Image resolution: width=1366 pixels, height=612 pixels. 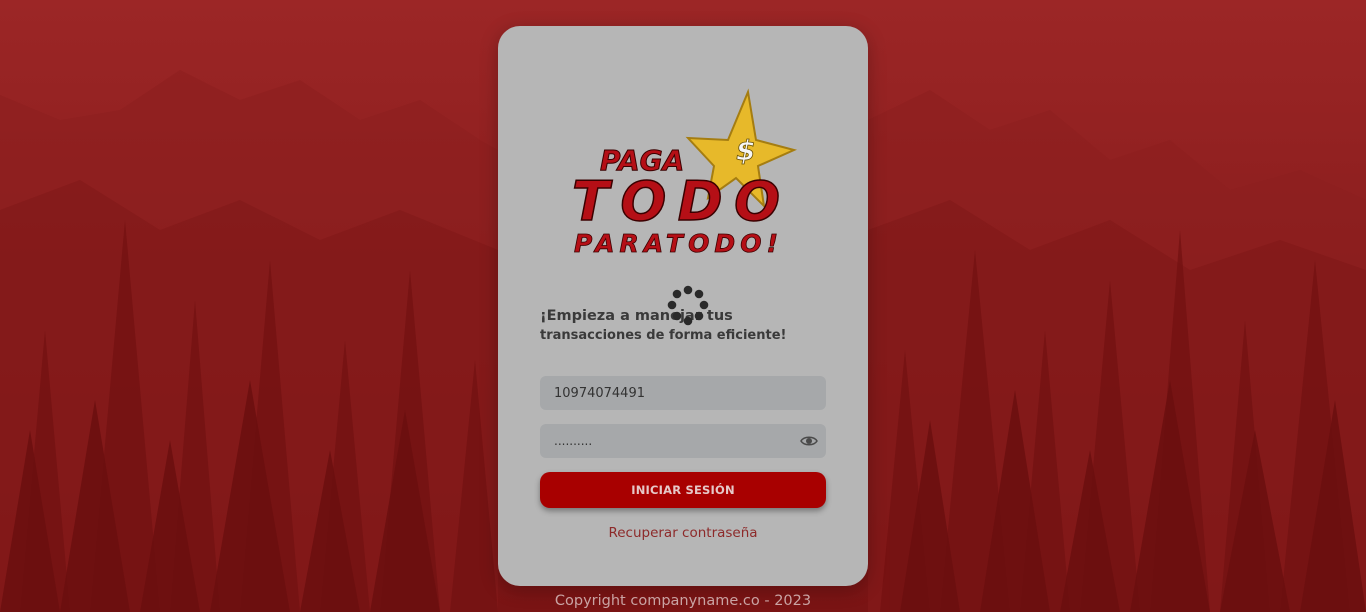 I want to click on headline-line2: transacciones de forma eficiente!, so click(x=663, y=335).